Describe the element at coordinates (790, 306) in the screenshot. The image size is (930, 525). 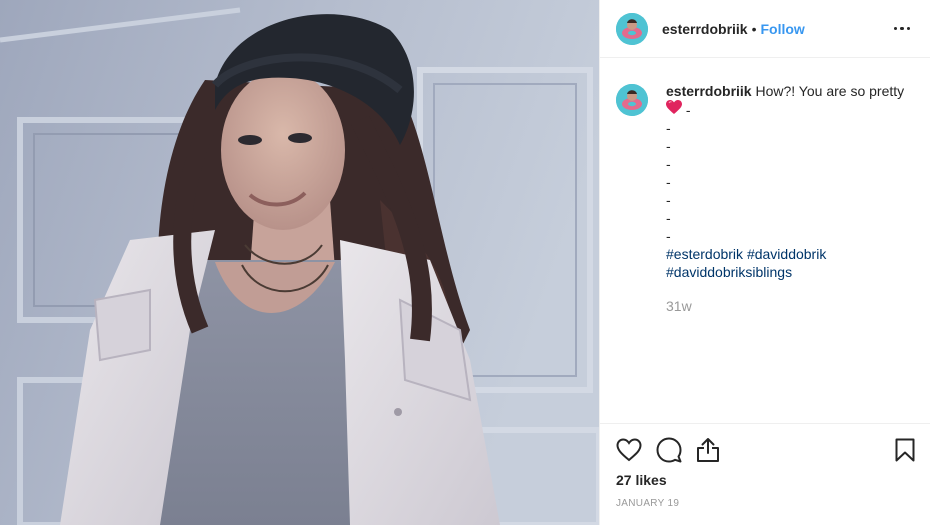
I see `comment-timestamp: 31w` at that location.